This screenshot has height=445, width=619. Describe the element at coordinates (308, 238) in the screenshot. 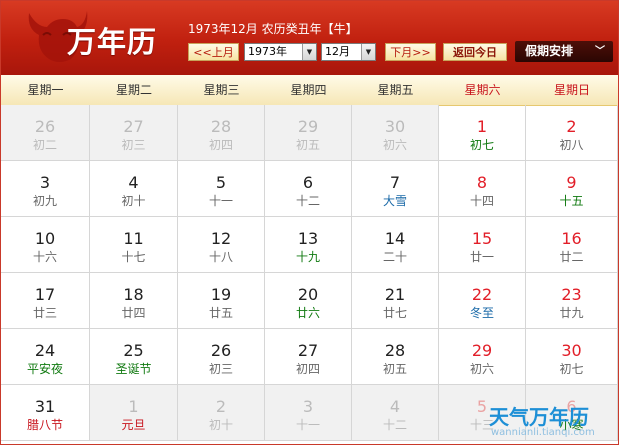

I see `day-number: 13` at that location.